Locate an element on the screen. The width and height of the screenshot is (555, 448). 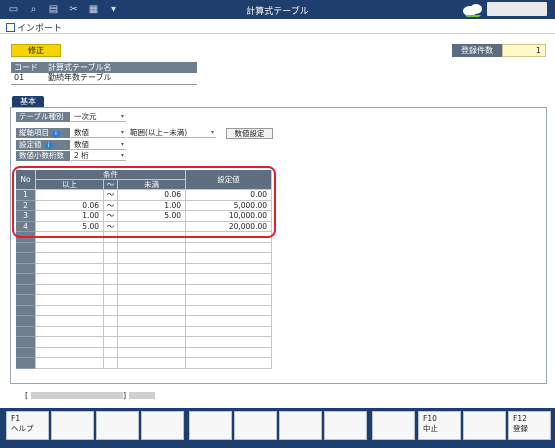
import-link: インポート is located at coordinates (34, 27).